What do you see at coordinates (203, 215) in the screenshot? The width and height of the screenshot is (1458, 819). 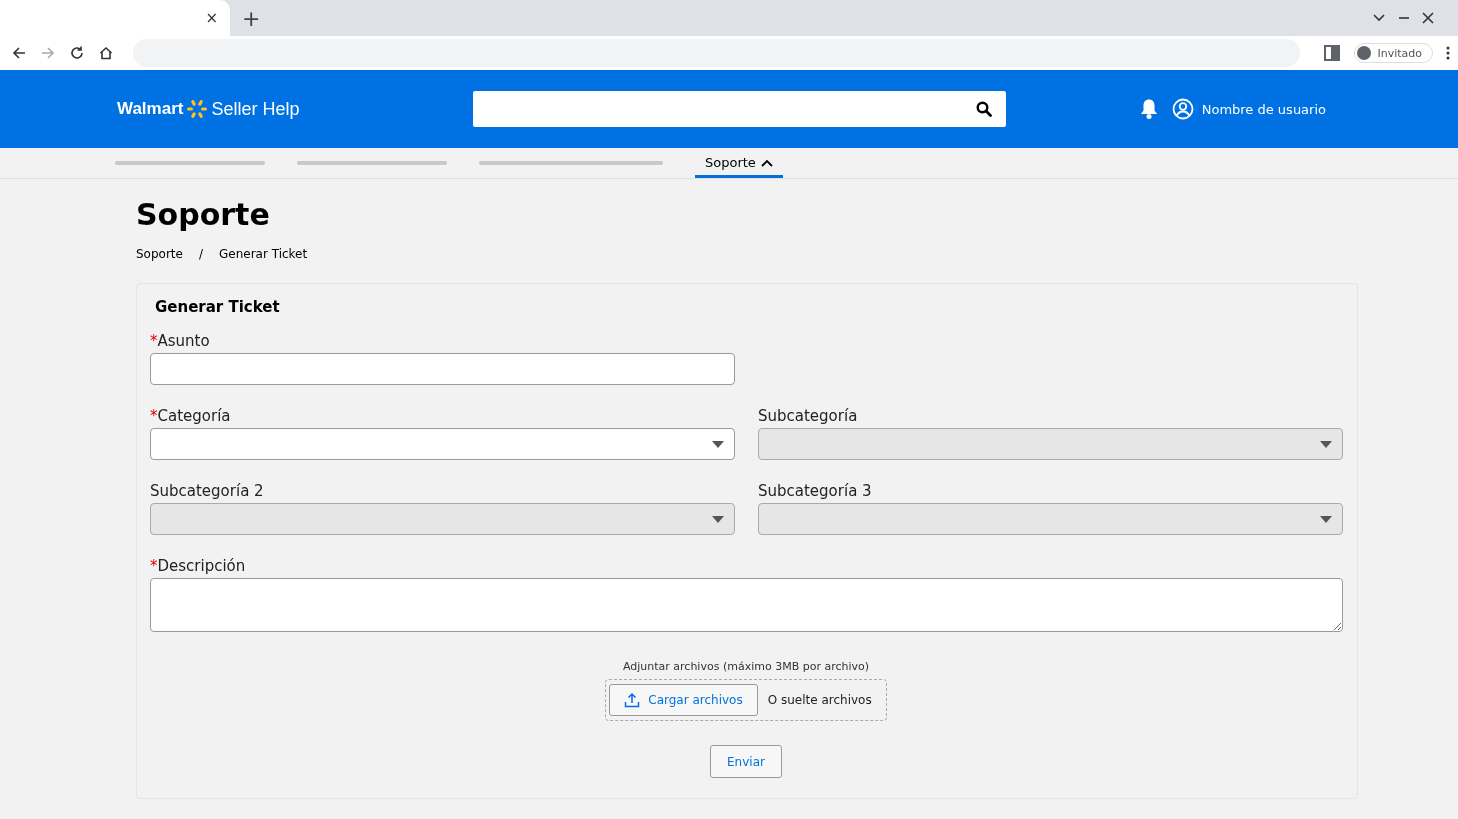 I see `page-title: Soporte` at bounding box center [203, 215].